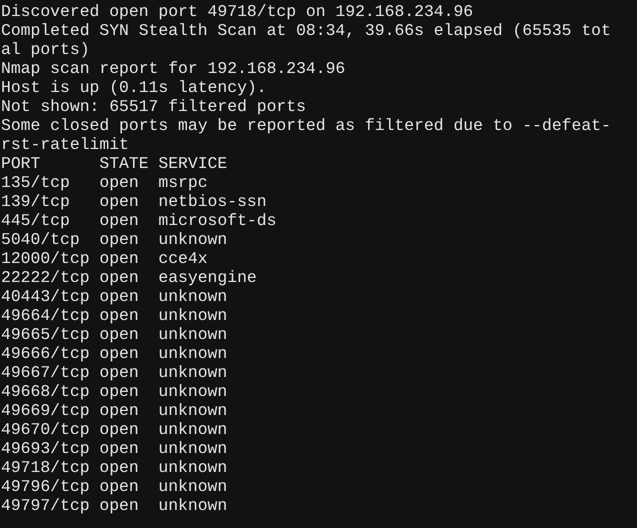 This screenshot has height=528, width=637. What do you see at coordinates (45, 486) in the screenshot?
I see `table-cell: 49796/tcp` at bounding box center [45, 486].